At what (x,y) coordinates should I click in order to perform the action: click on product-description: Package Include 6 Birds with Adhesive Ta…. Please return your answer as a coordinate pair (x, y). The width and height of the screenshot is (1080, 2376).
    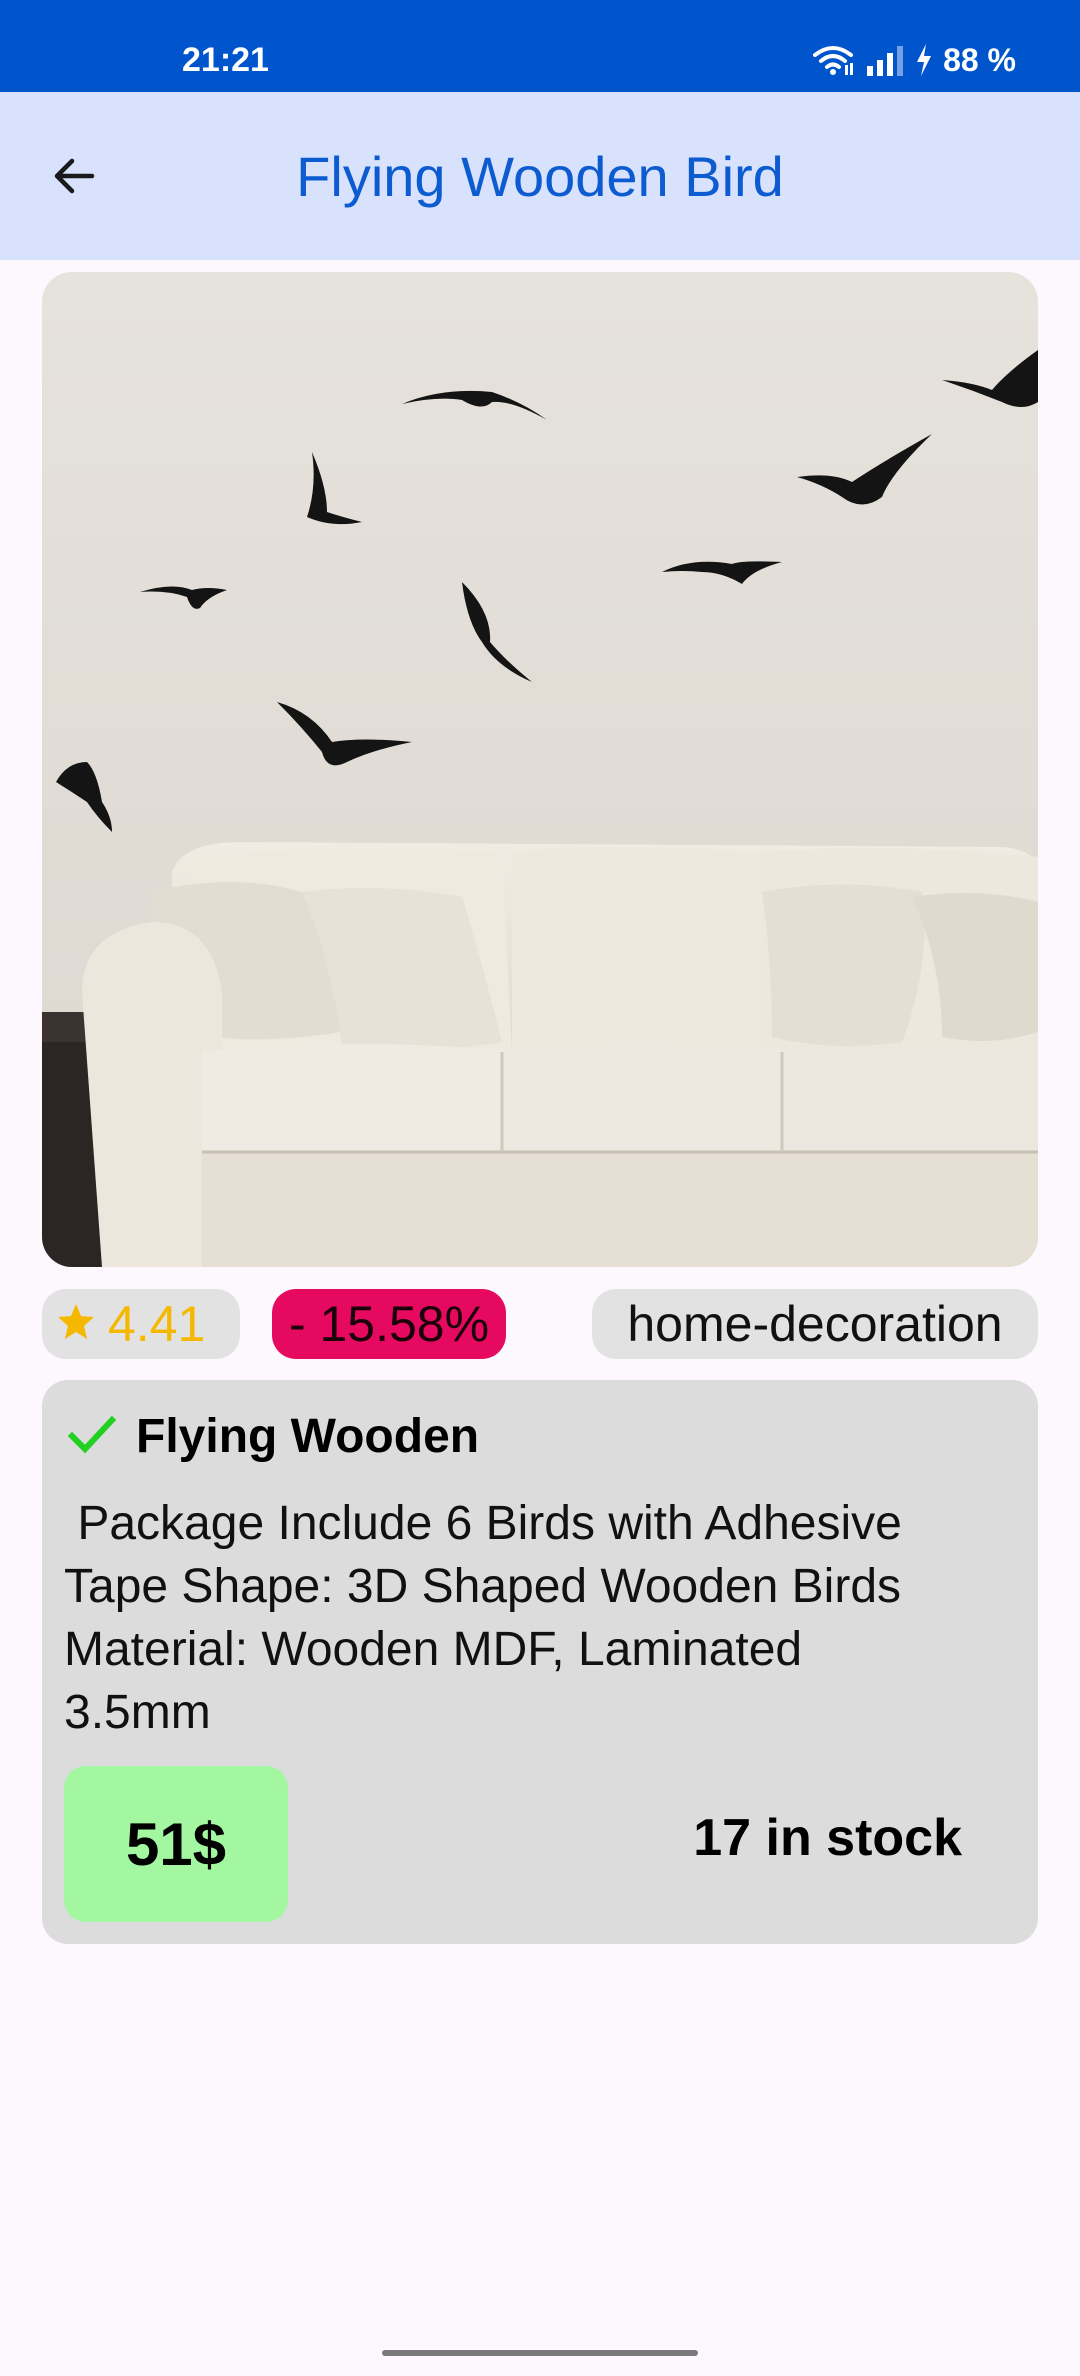
    Looking at the image, I should click on (483, 1618).